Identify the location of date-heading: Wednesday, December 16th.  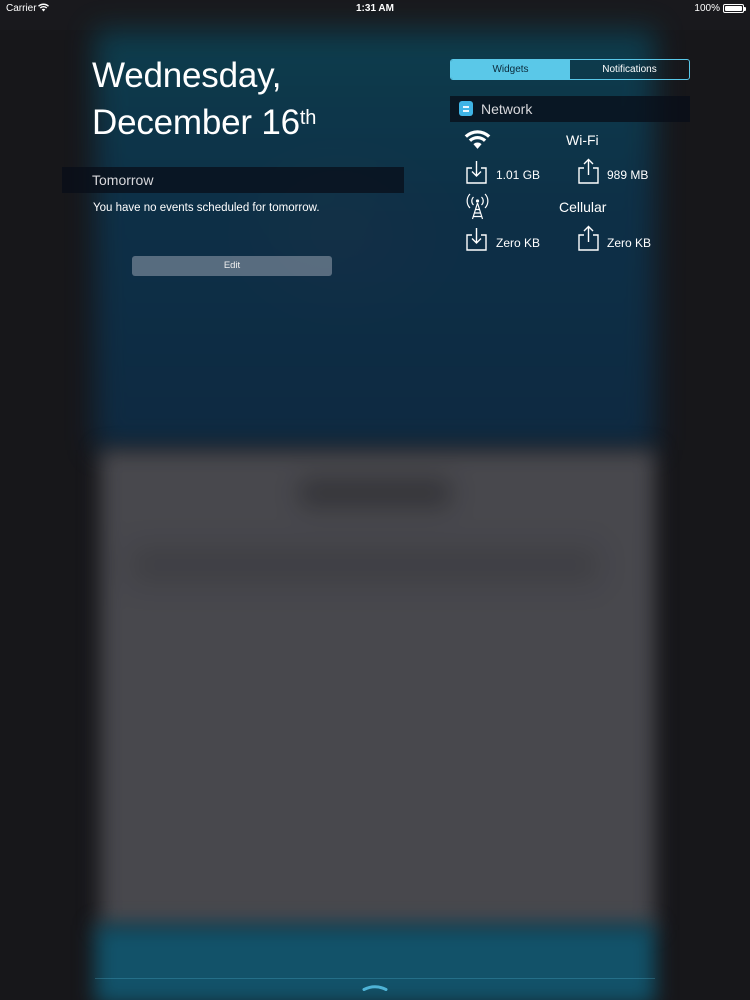
(257, 99).